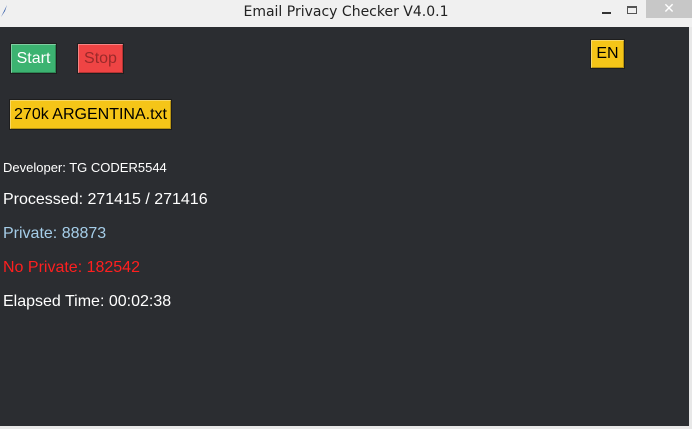  I want to click on minimize-icon, so click(606, 13).